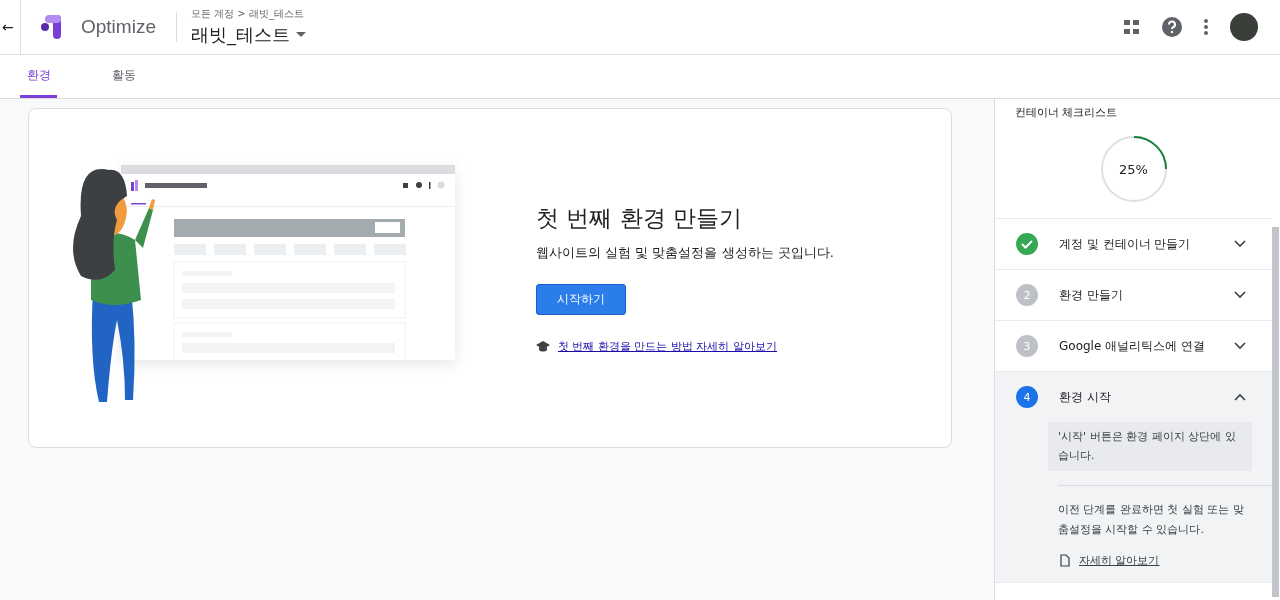  What do you see at coordinates (1133, 346) in the screenshot?
I see `checklist-step: 3 Google 애널리틱스에 연결` at bounding box center [1133, 346].